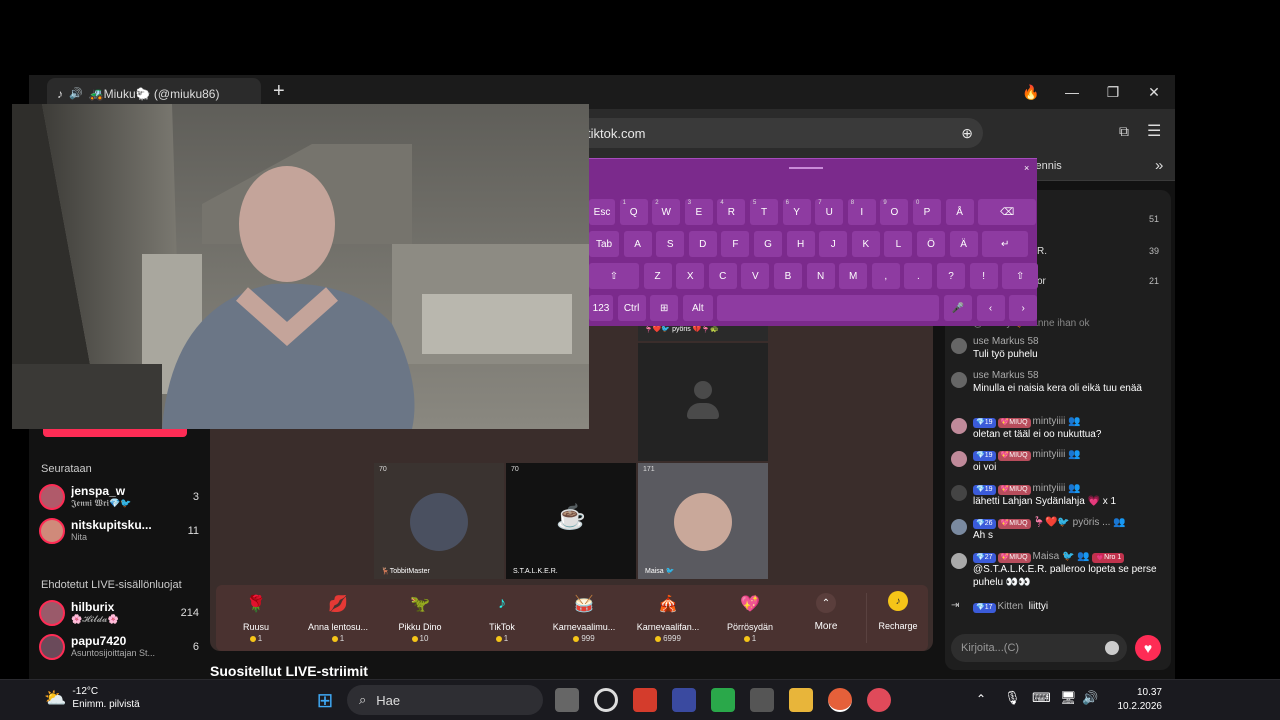  Describe the element at coordinates (684, 700) in the screenshot. I see `capture-icon` at that location.